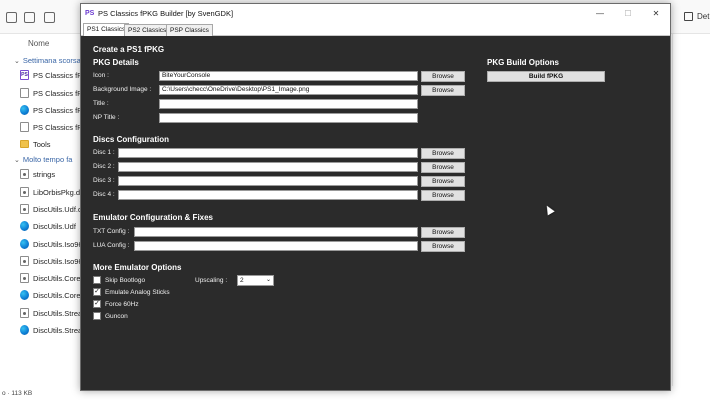 Image resolution: width=710 pixels, height=400 pixels. What do you see at coordinates (24, 93) in the screenshot?
I see `document-icon` at bounding box center [24, 93].